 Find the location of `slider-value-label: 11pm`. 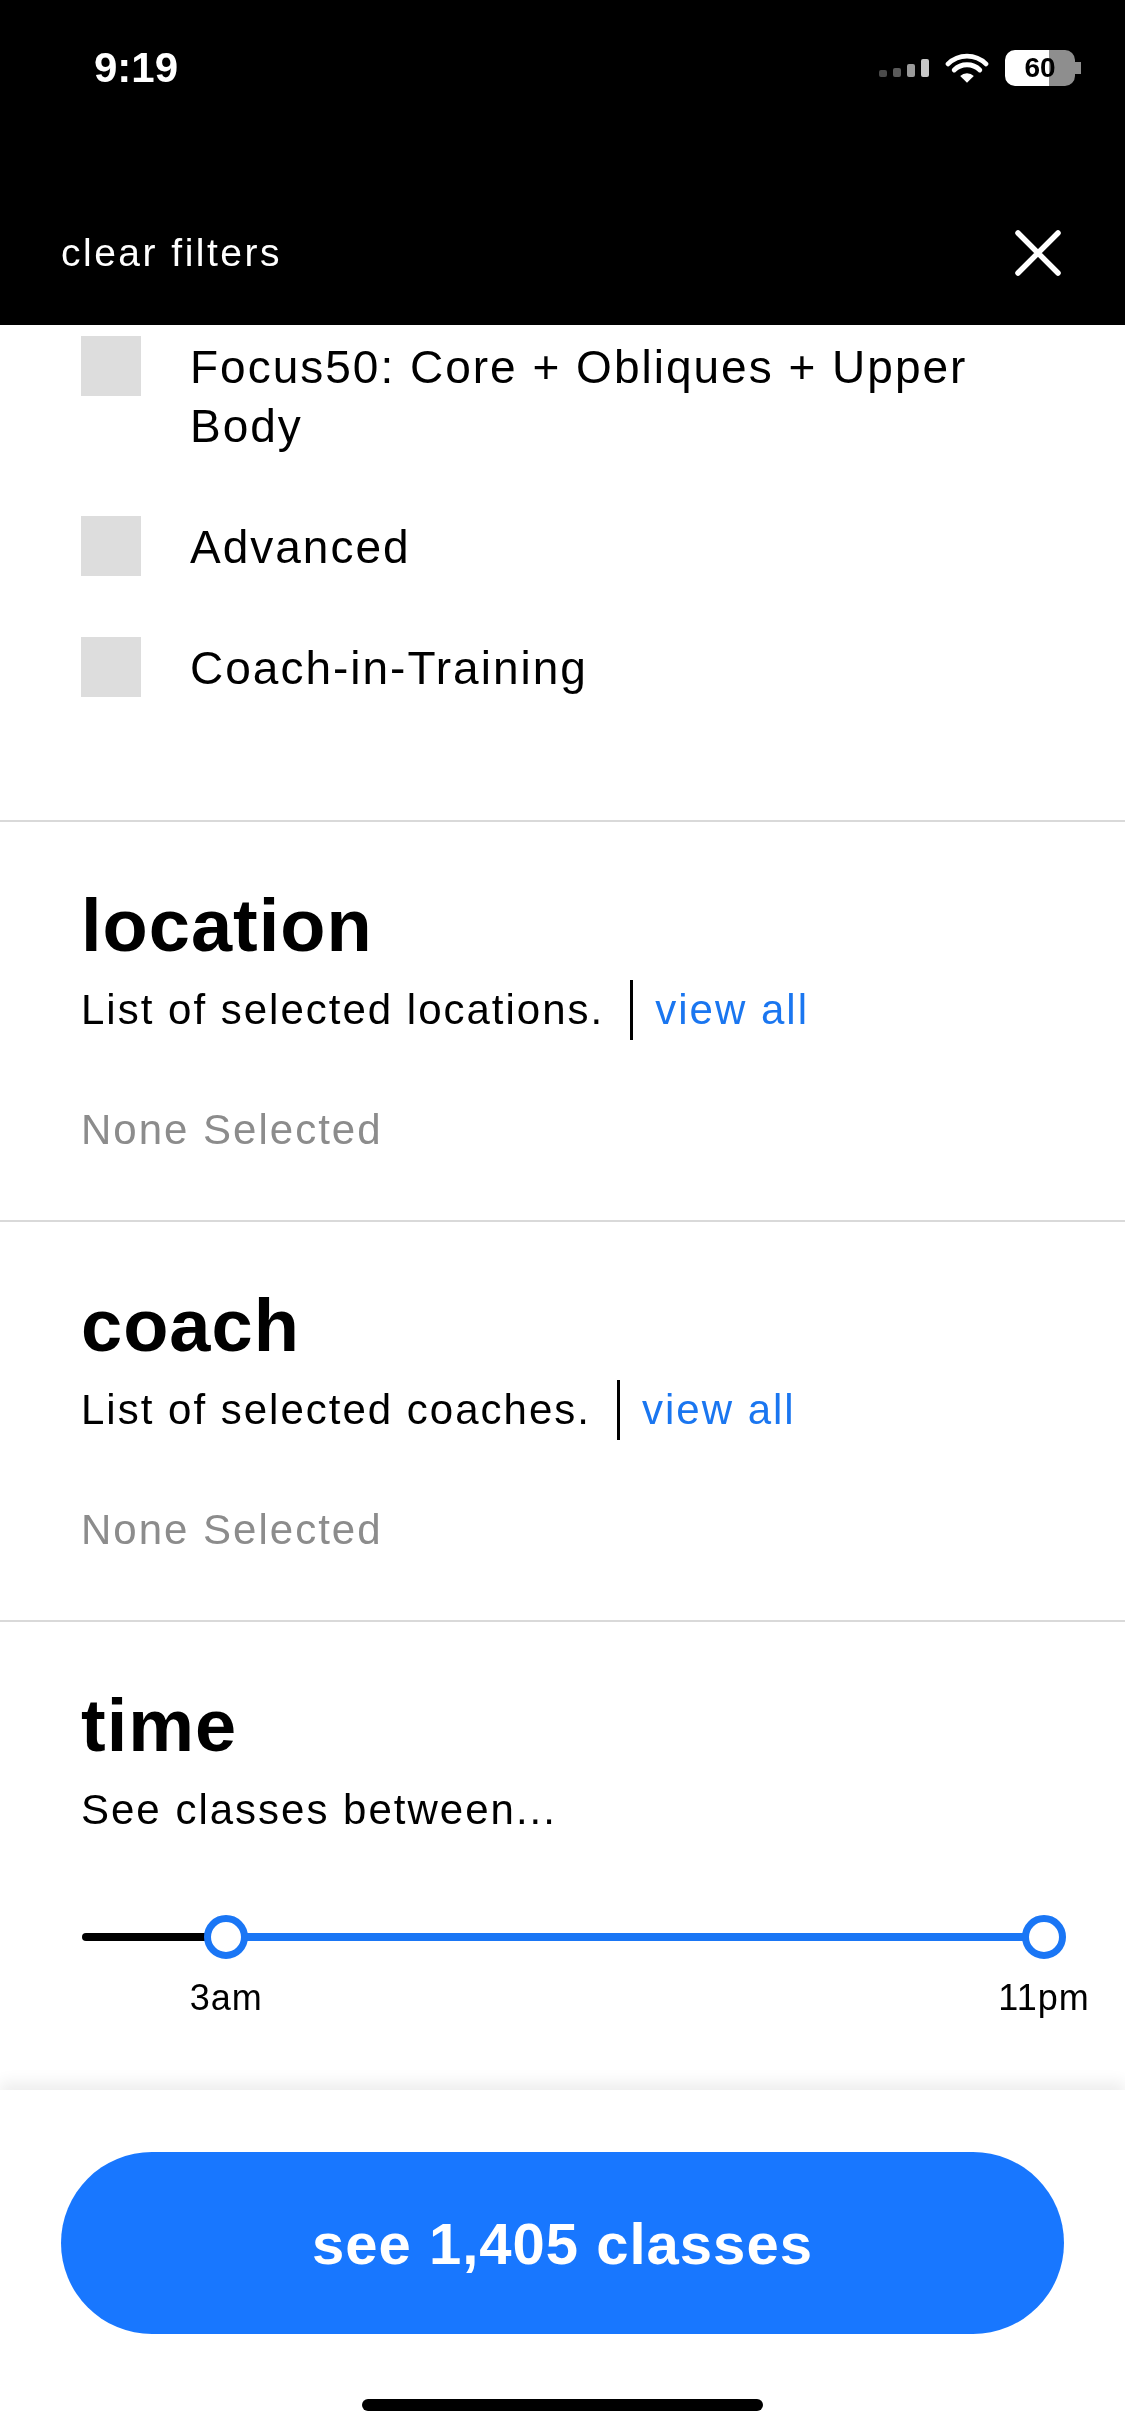

slider-value-label: 11pm is located at coordinates (1044, 1998).